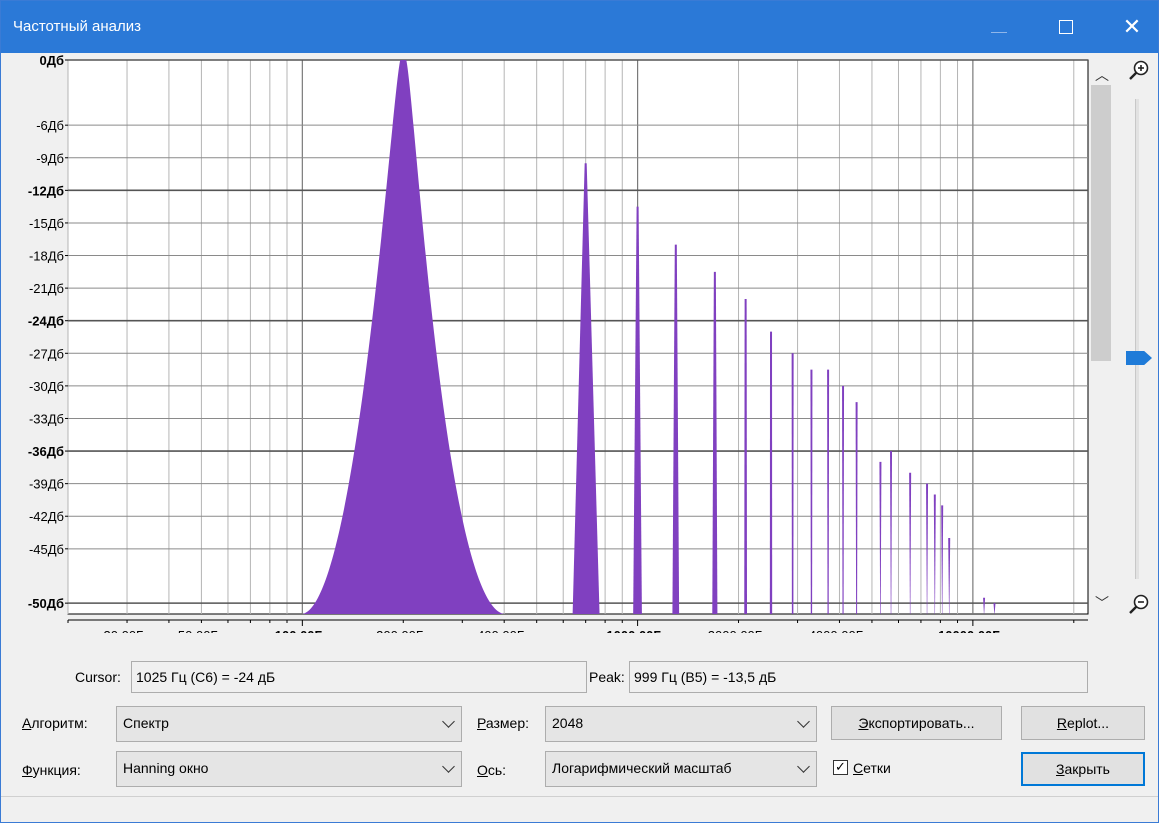 The image size is (1159, 823). I want to click on x-tick-label: 100,00Гц, so click(302, 630).